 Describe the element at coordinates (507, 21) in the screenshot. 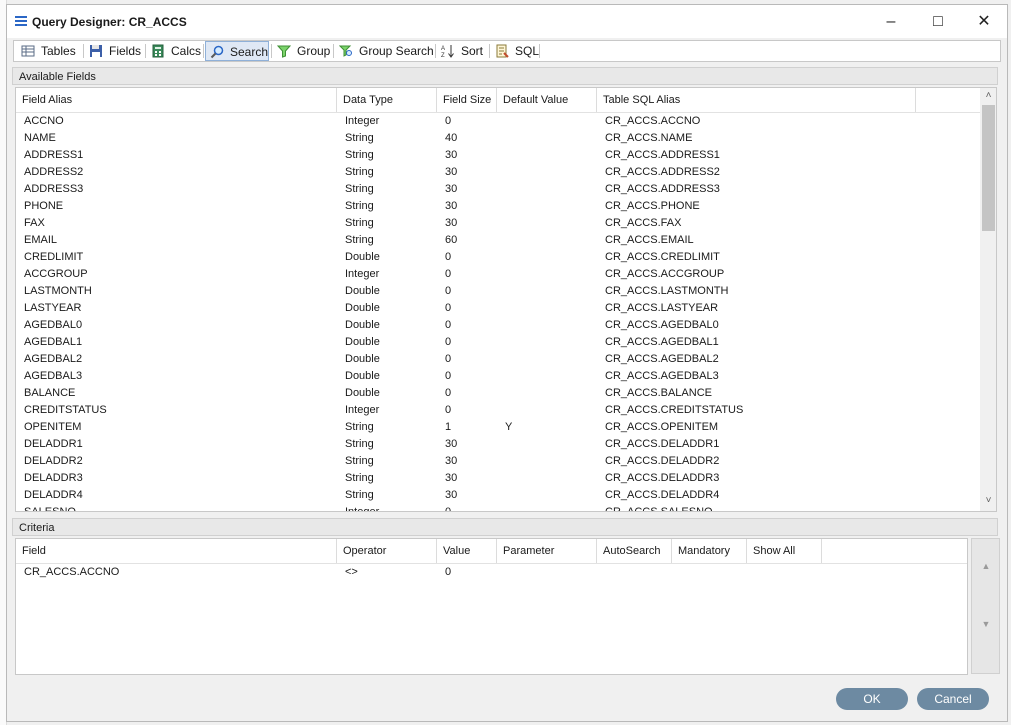

I see `title-bar: Query Designer: CR_ACCS – □ ✕` at that location.